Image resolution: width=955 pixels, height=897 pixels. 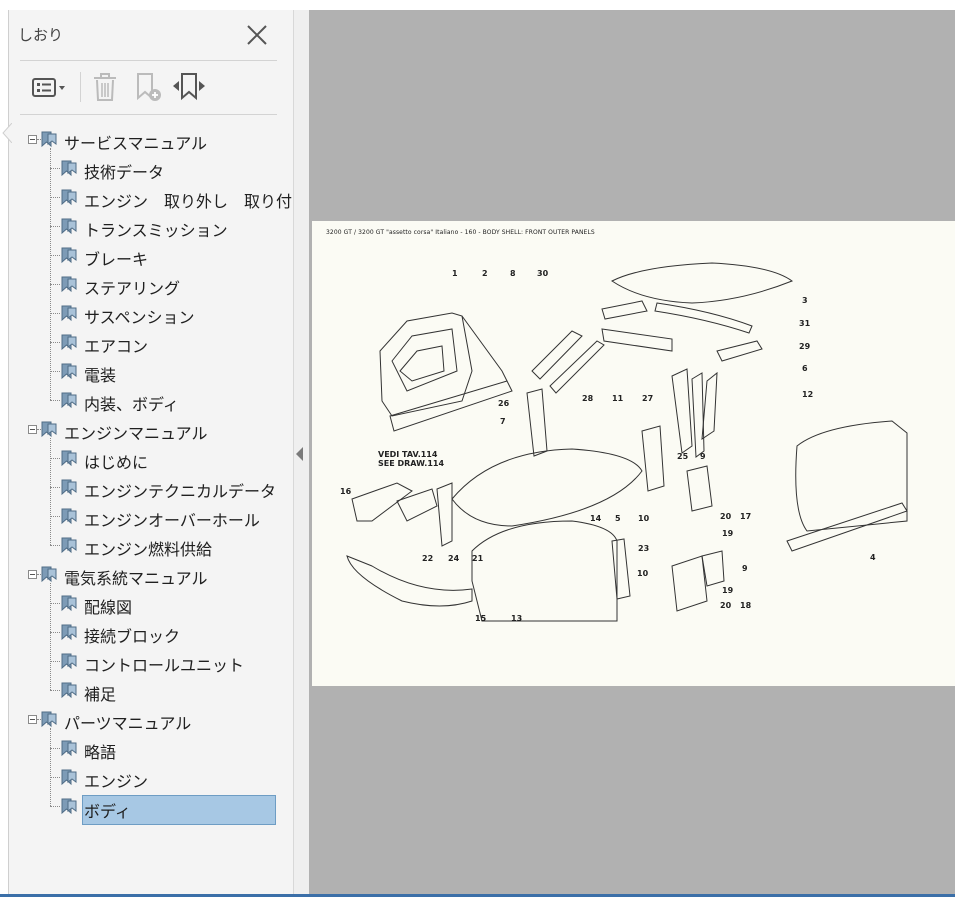 I want to click on bookmark-item: 接続ブロック, so click(x=146, y=632).